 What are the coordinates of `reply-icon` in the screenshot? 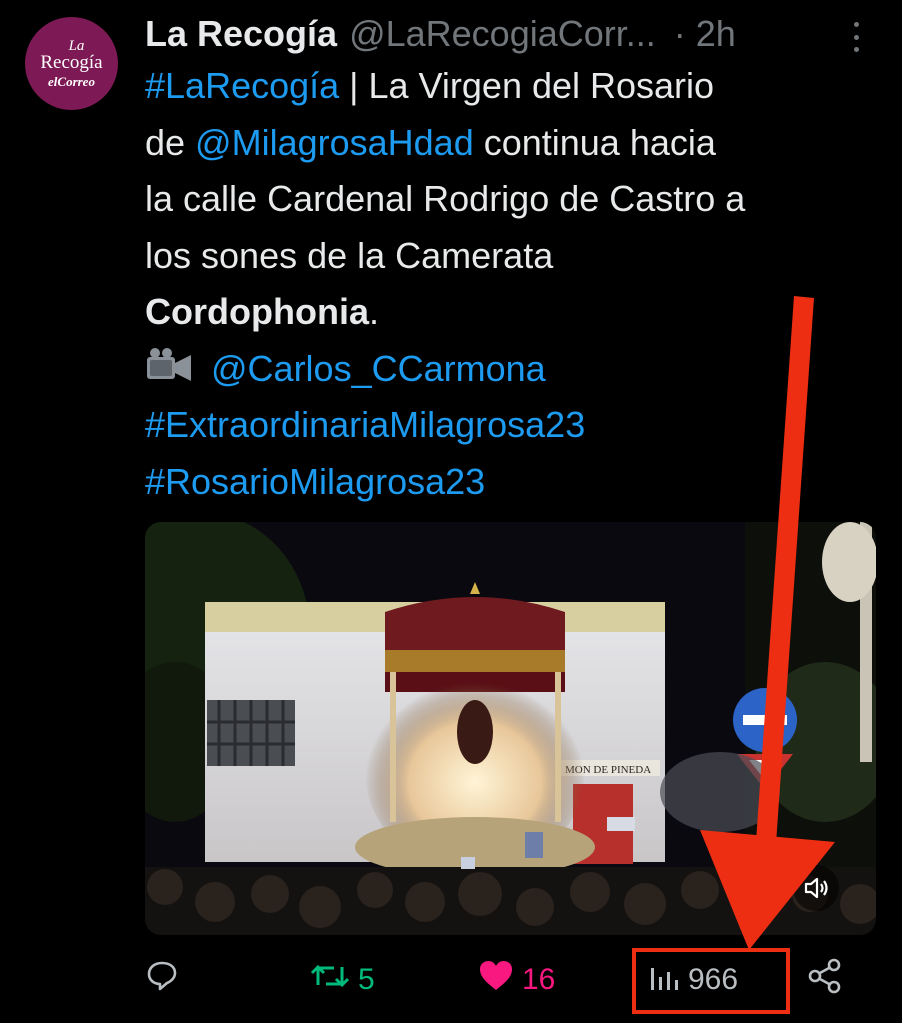 It's located at (162, 980).